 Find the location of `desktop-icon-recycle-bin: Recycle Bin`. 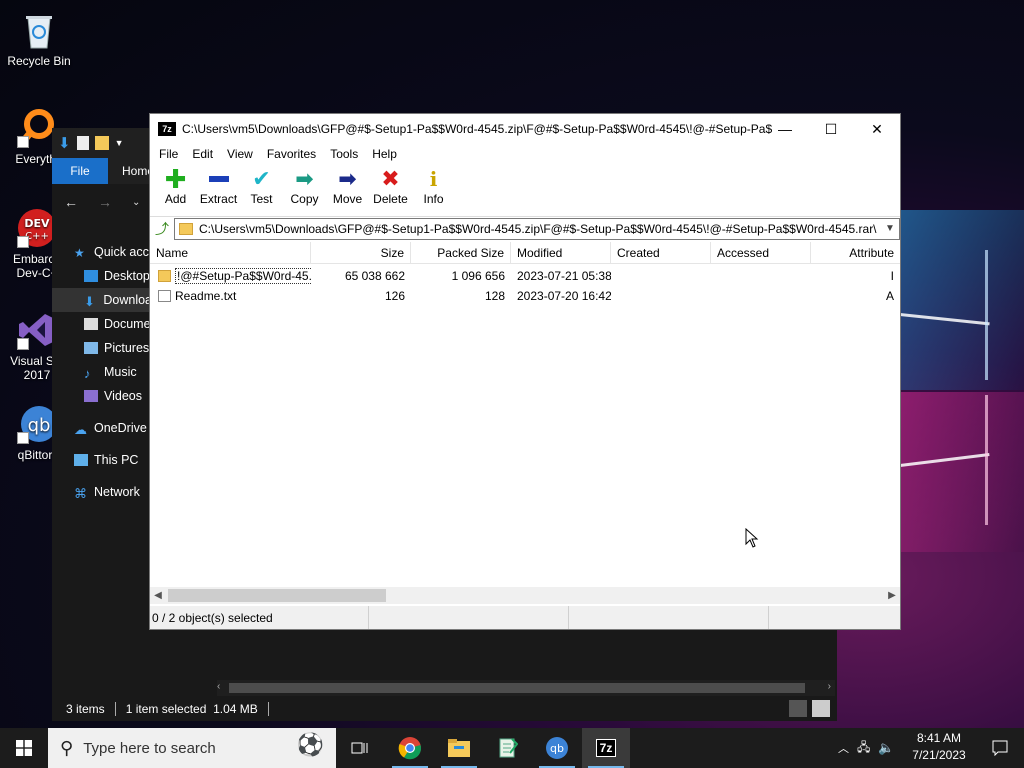

desktop-icon-recycle-bin: Recycle Bin is located at coordinates (39, 39).